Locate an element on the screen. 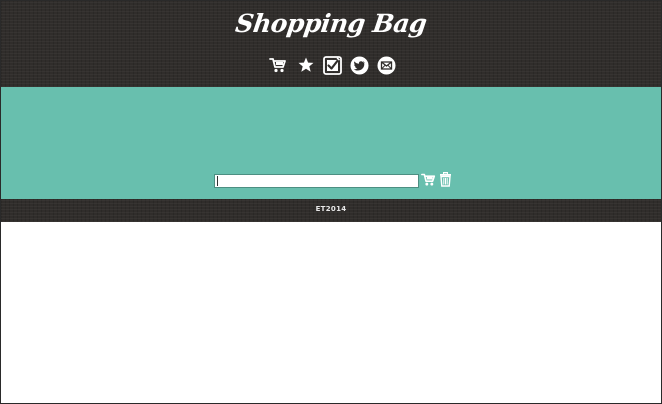 Image resolution: width=662 pixels, height=404 pixels. cart-add-icon is located at coordinates (428, 179).